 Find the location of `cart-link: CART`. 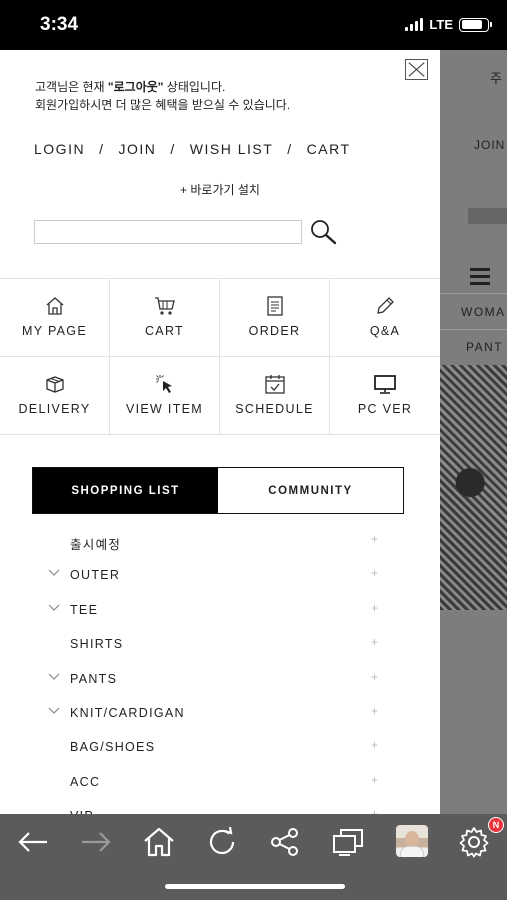

cart-link: CART is located at coordinates (329, 149).